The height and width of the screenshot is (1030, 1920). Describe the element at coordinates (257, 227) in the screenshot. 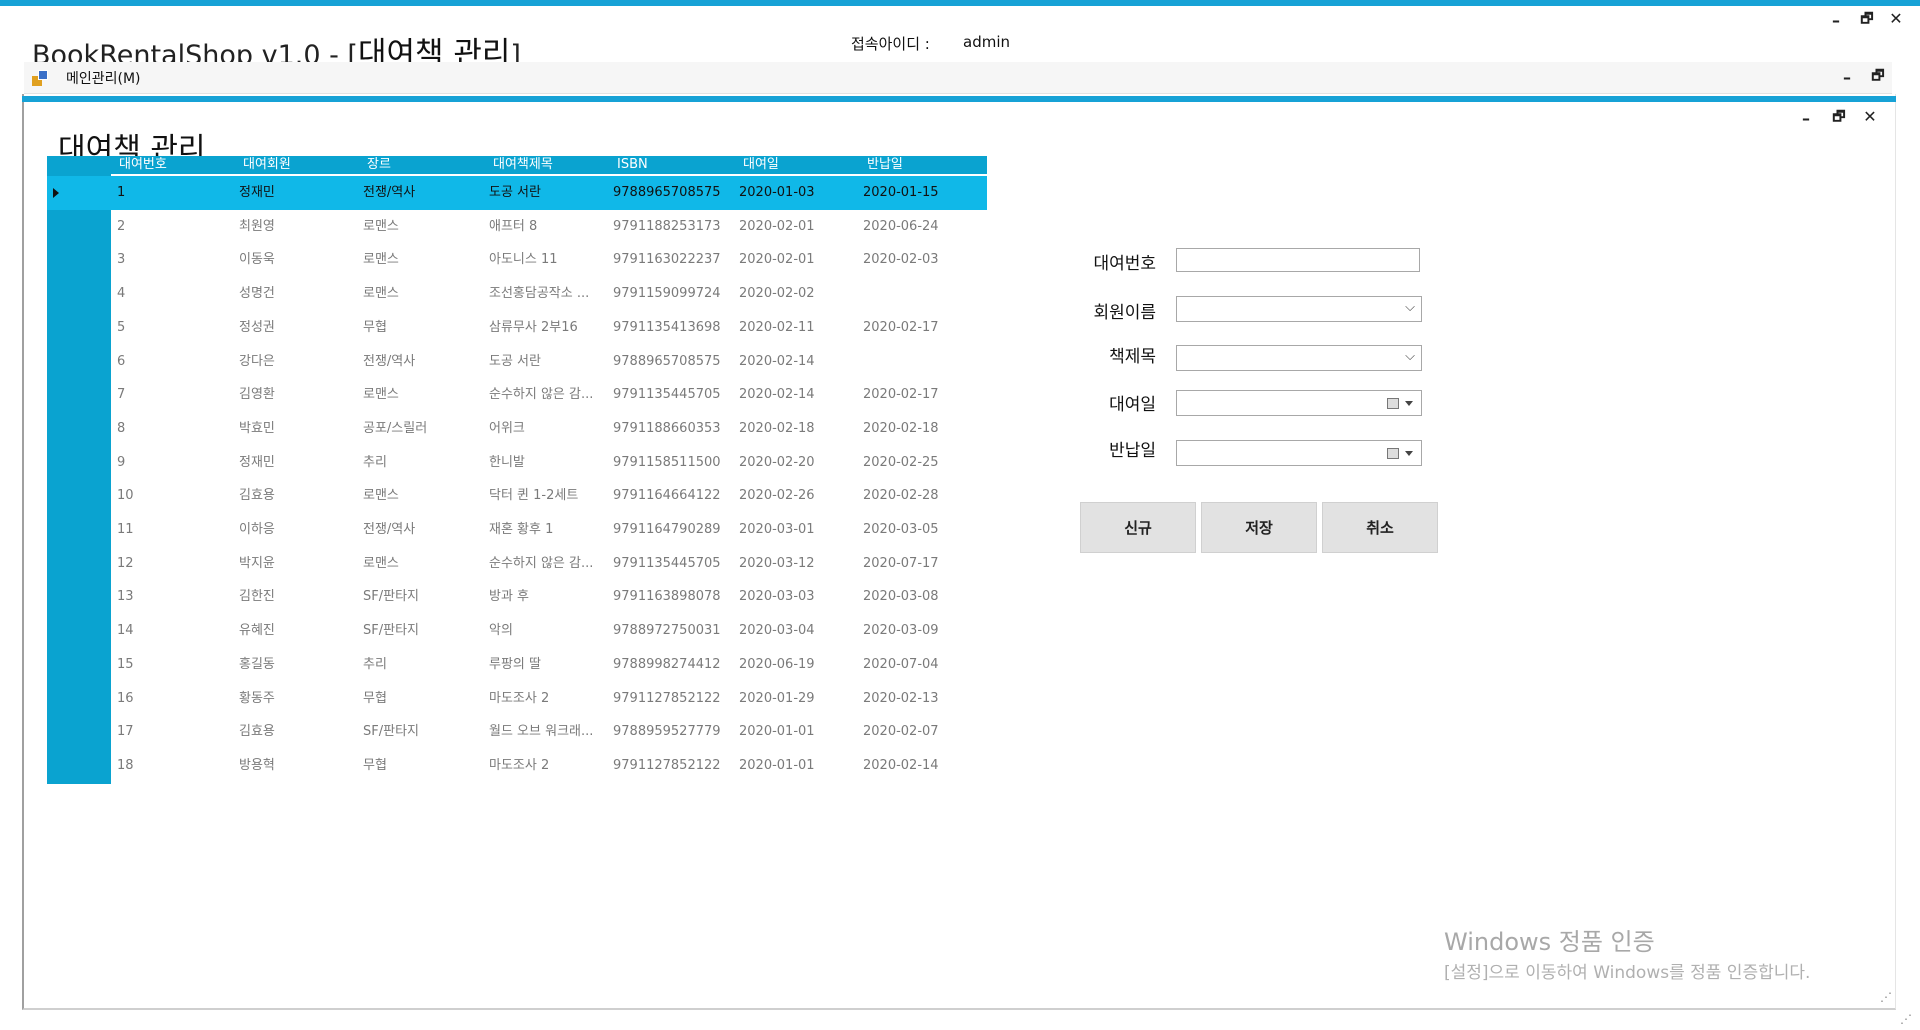

I see `cell-member: 최원영` at that location.